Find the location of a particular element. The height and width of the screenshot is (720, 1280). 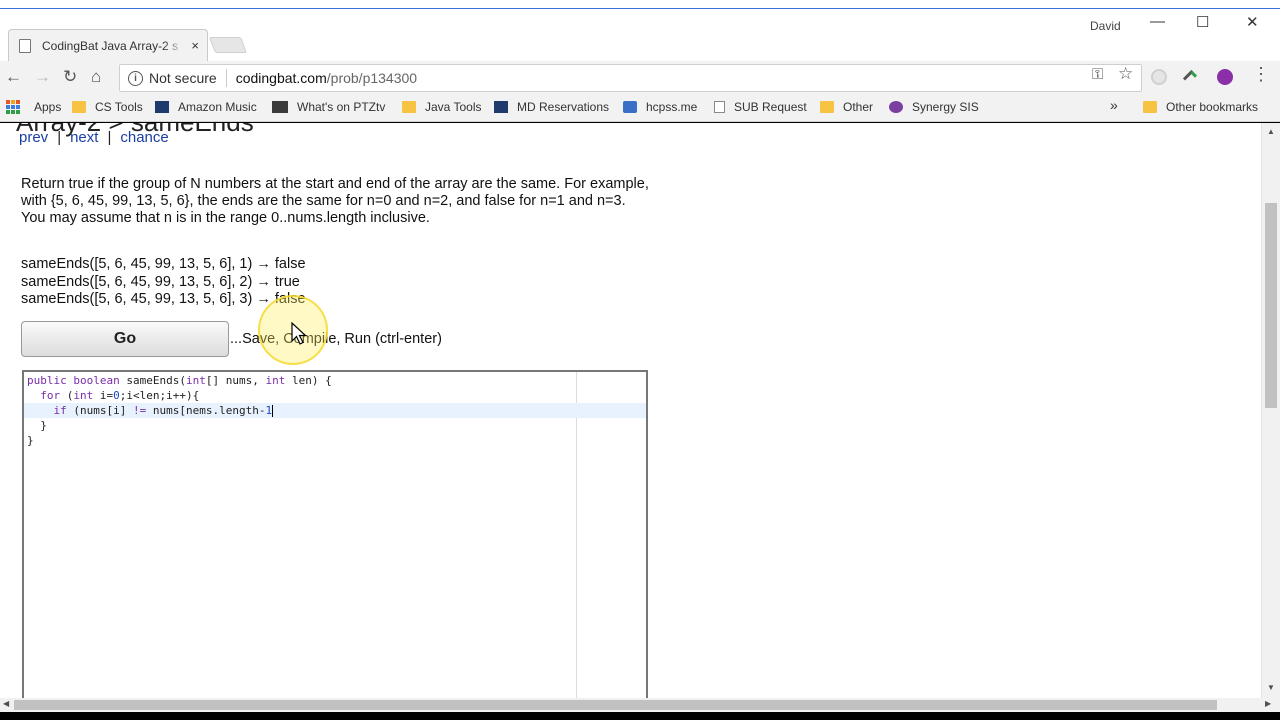

home-icon: ⌂ is located at coordinates (96, 77).